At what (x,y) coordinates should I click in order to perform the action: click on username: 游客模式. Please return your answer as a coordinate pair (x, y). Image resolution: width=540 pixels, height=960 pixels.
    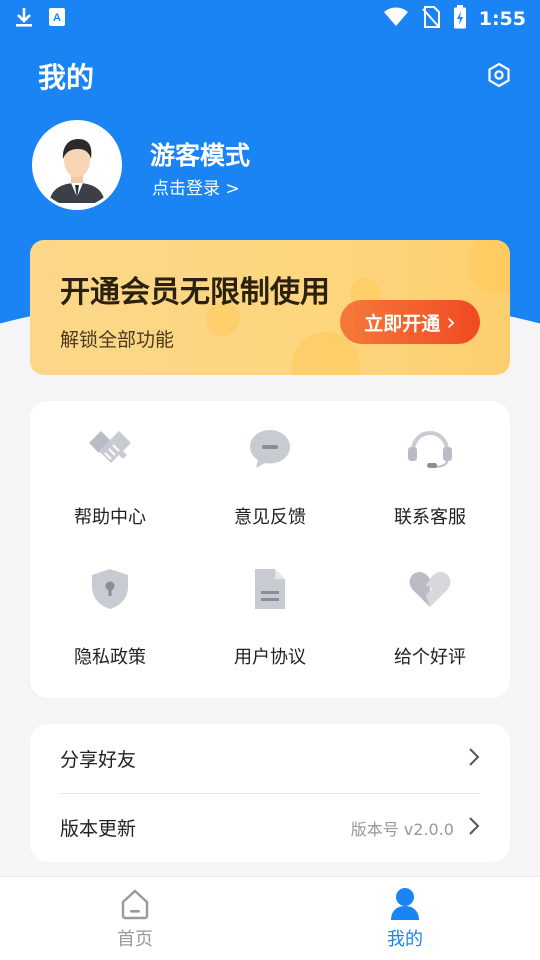
    Looking at the image, I should click on (200, 155).